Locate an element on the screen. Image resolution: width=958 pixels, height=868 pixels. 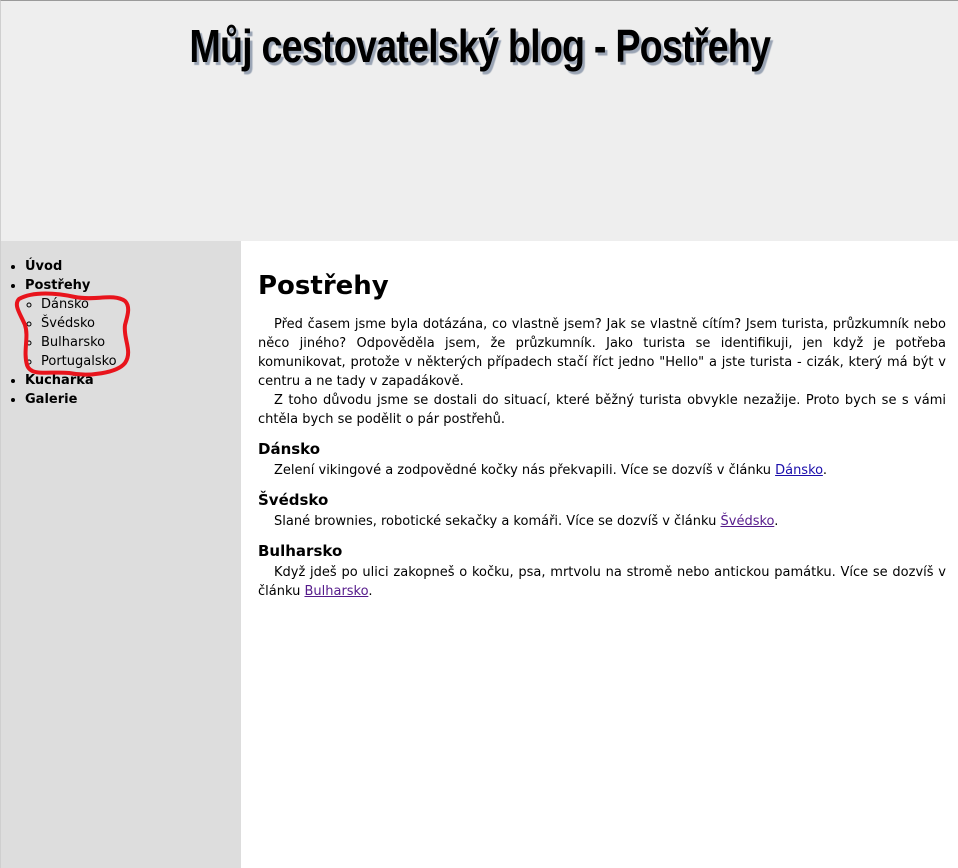
section-heading-svedsko: Švédsko is located at coordinates (293, 500).